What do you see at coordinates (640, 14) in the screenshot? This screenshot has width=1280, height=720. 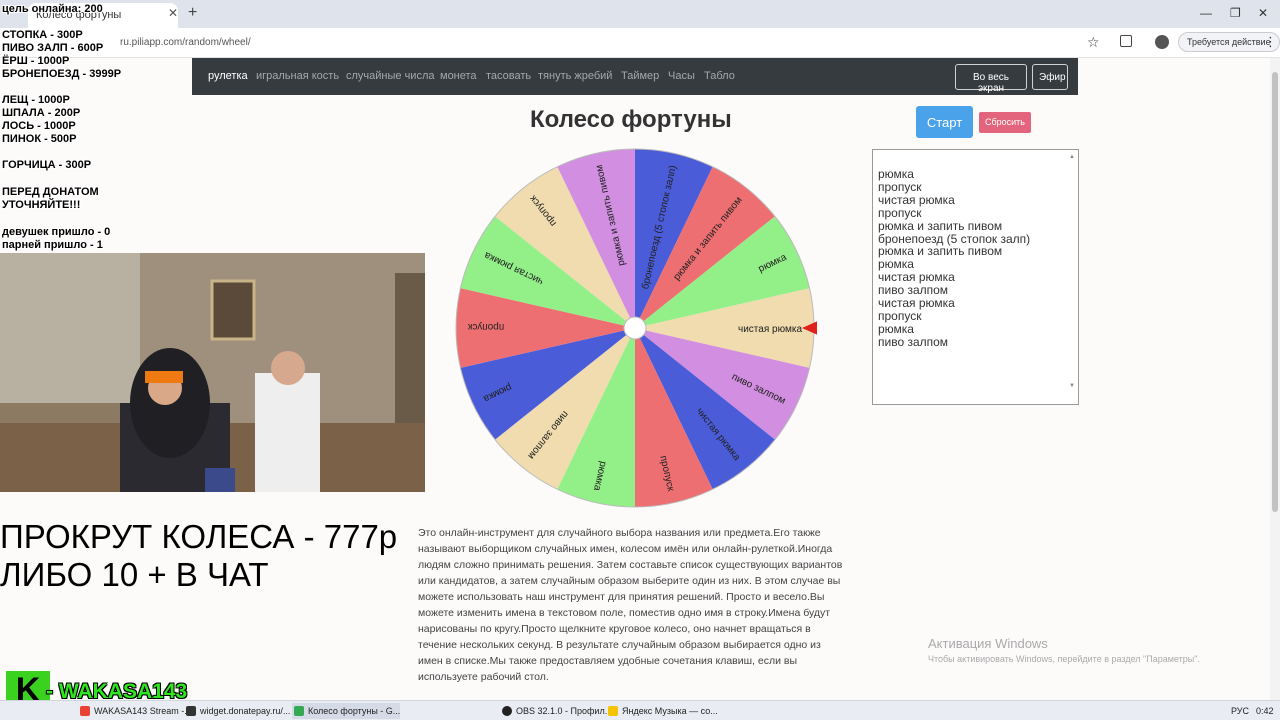 I see `browser-tab-bar: Колесо фортуны ✕ + — ❐ ✕` at bounding box center [640, 14].